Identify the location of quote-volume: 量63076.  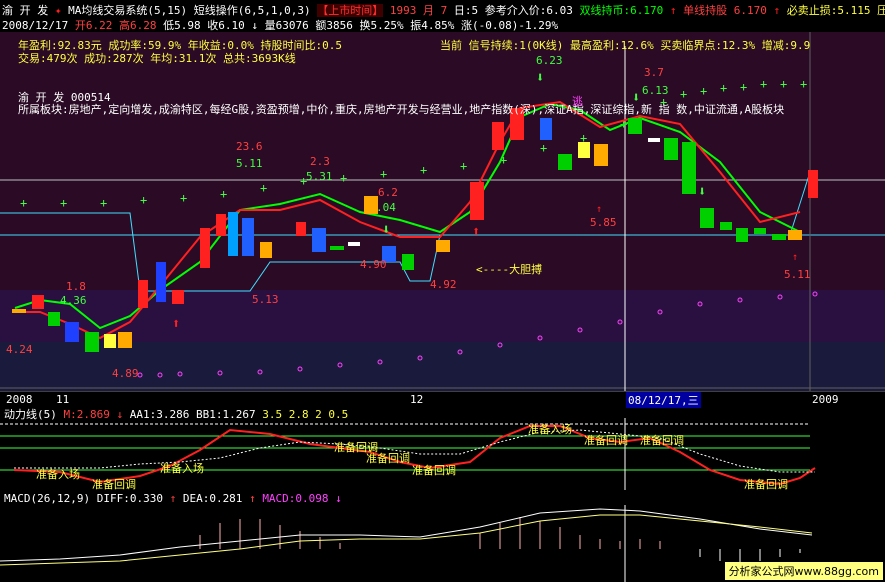
(286, 25).